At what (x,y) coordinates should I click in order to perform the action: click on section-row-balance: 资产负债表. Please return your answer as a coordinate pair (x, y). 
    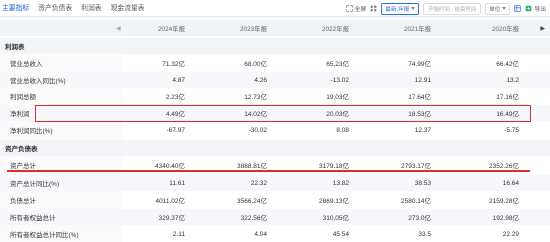
    Looking at the image, I should click on (275, 148).